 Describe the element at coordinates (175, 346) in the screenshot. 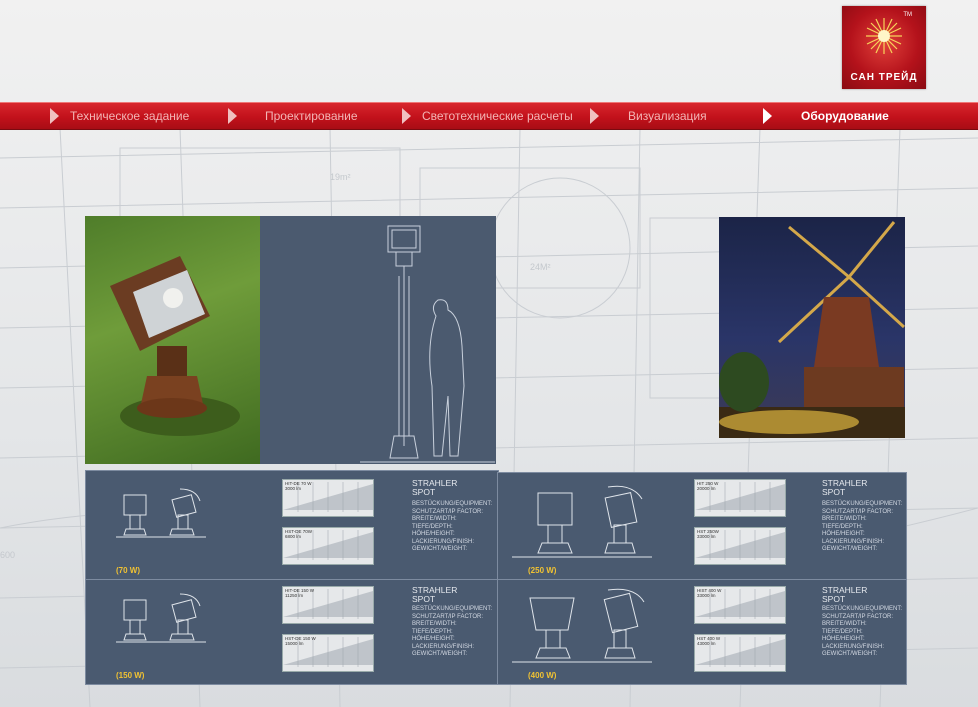

I see `spotlight-image` at that location.